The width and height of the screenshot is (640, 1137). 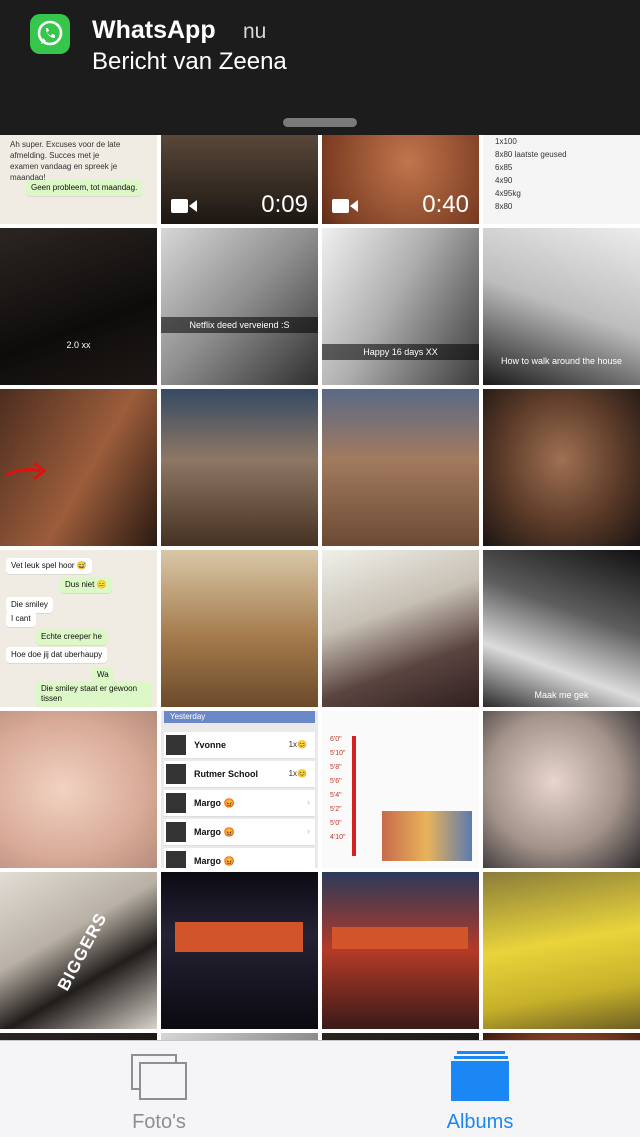 What do you see at coordinates (82, 951) in the screenshot?
I see `shirt-text: BIGGERS` at bounding box center [82, 951].